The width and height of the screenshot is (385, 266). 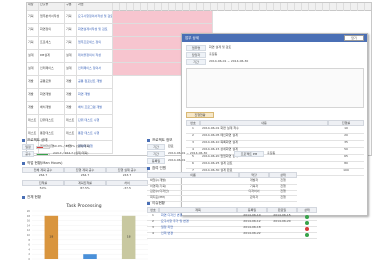 What do you see at coordinates (29, 254) in the screenshot?
I see `chart-y-tick-label: 2` at bounding box center [29, 254].